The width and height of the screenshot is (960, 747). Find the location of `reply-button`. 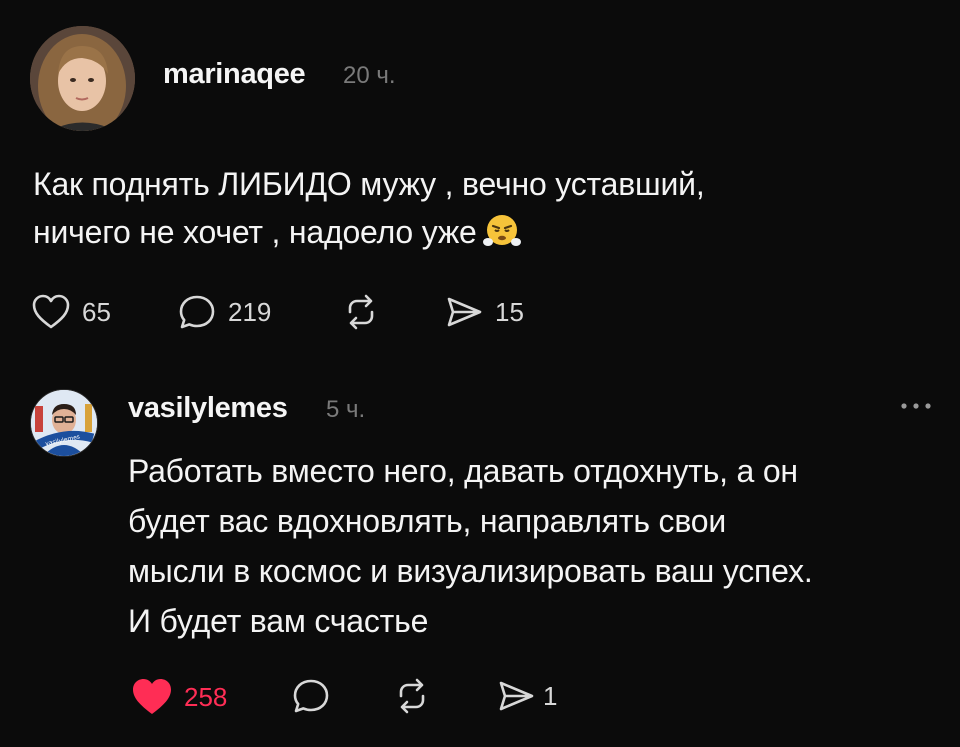

reply-button is located at coordinates (311, 696).